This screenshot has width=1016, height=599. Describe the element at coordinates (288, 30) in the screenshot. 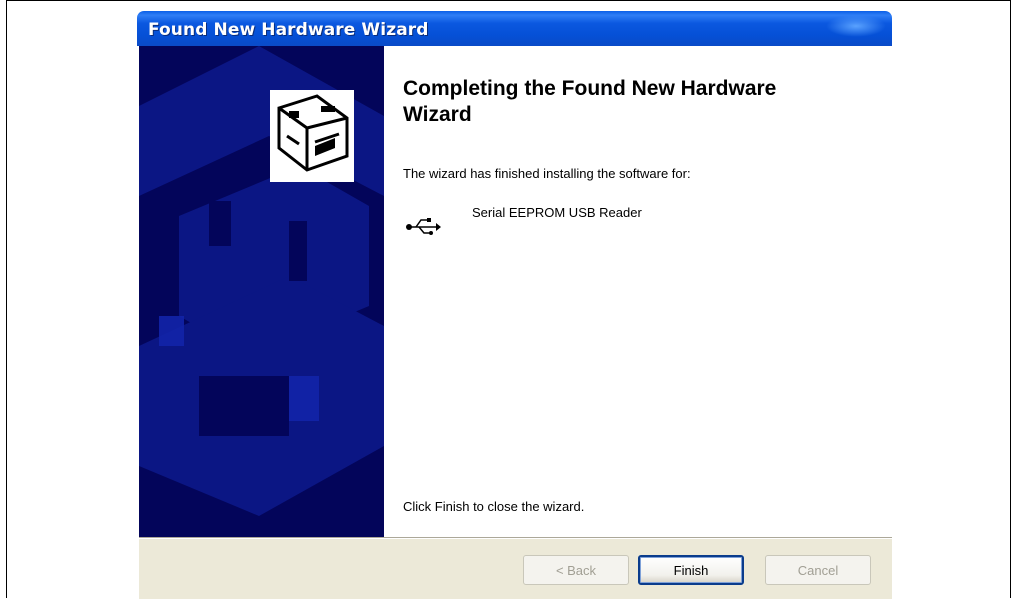

I see `window-title: Found New Hardware Wizard` at that location.